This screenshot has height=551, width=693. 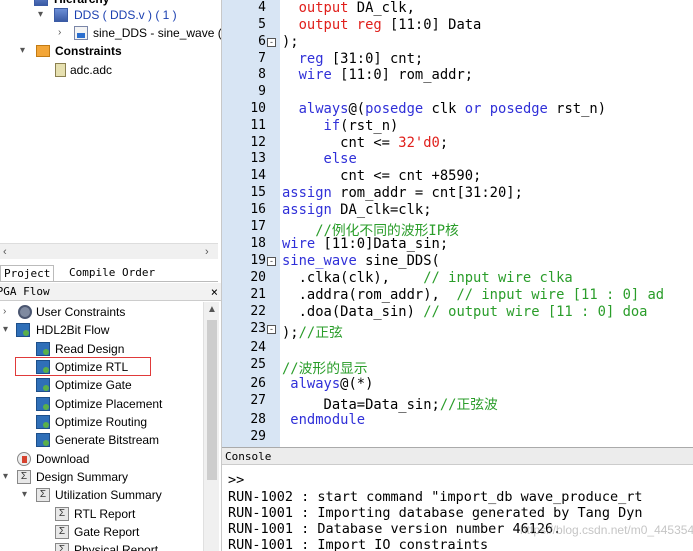 What do you see at coordinates (62, 532) in the screenshot?
I see `report-icon: Σ` at bounding box center [62, 532].